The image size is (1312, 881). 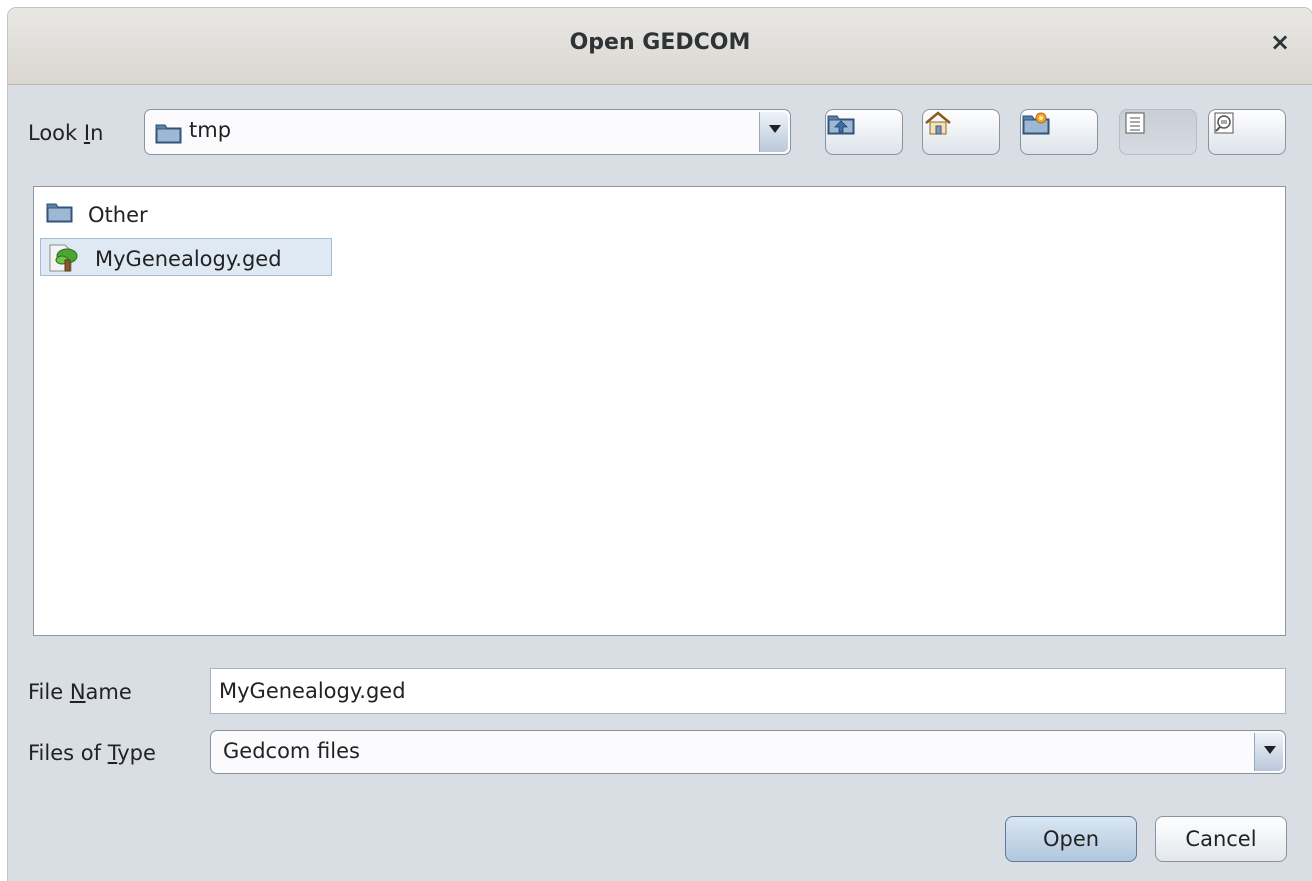 I want to click on look-in-label: Look In, so click(x=66, y=133).